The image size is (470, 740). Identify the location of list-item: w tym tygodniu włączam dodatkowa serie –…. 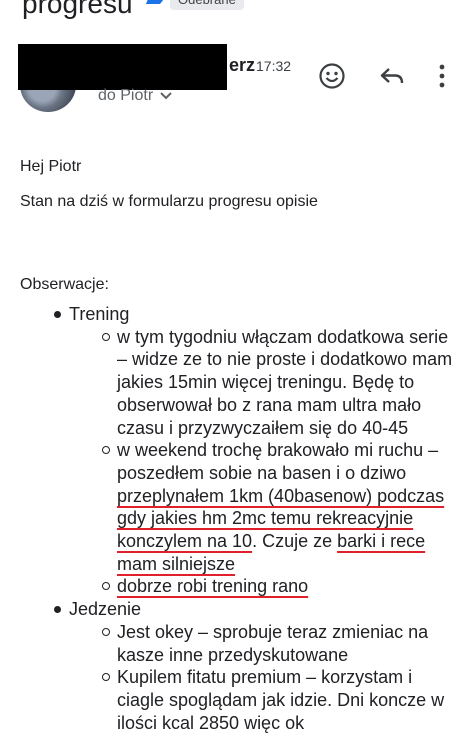
(264, 383).